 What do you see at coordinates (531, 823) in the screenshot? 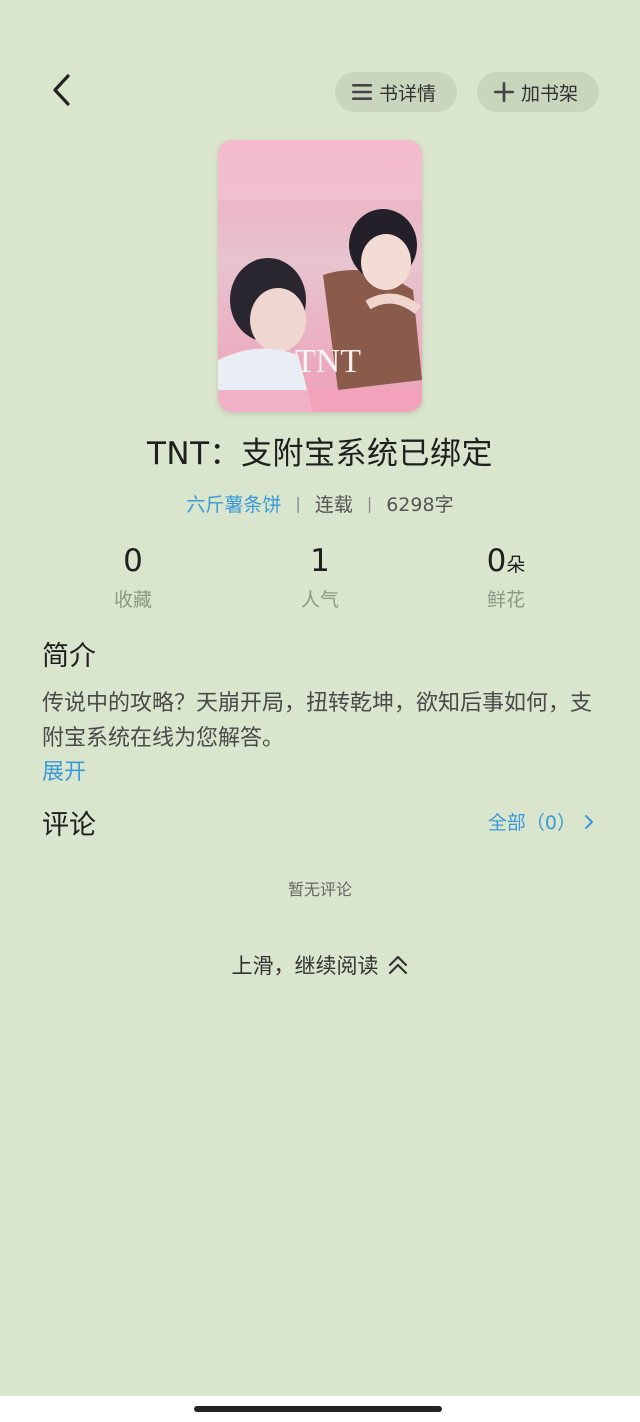
I see `all-comments-label: 全部（0）` at bounding box center [531, 823].